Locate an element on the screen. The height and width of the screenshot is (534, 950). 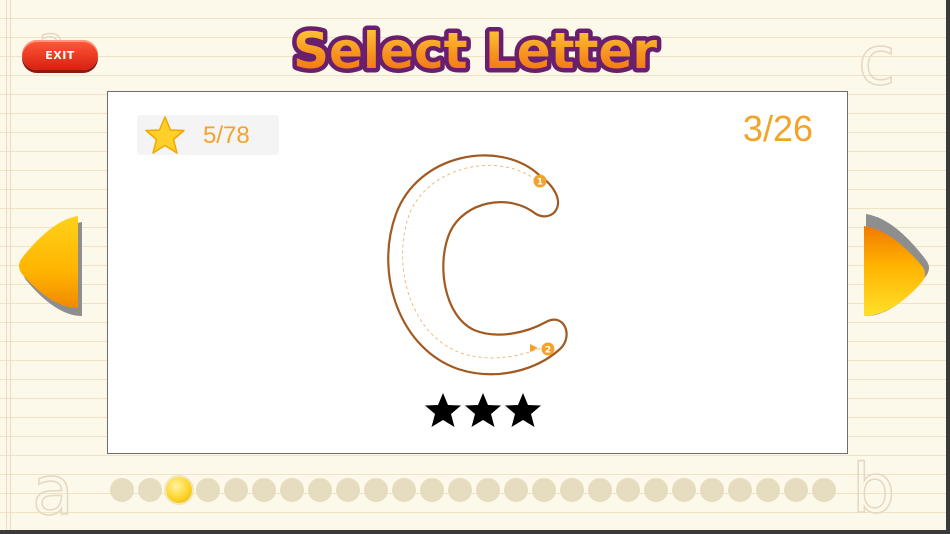
page-title: Select Letter Select Letter is located at coordinates (474, 51).